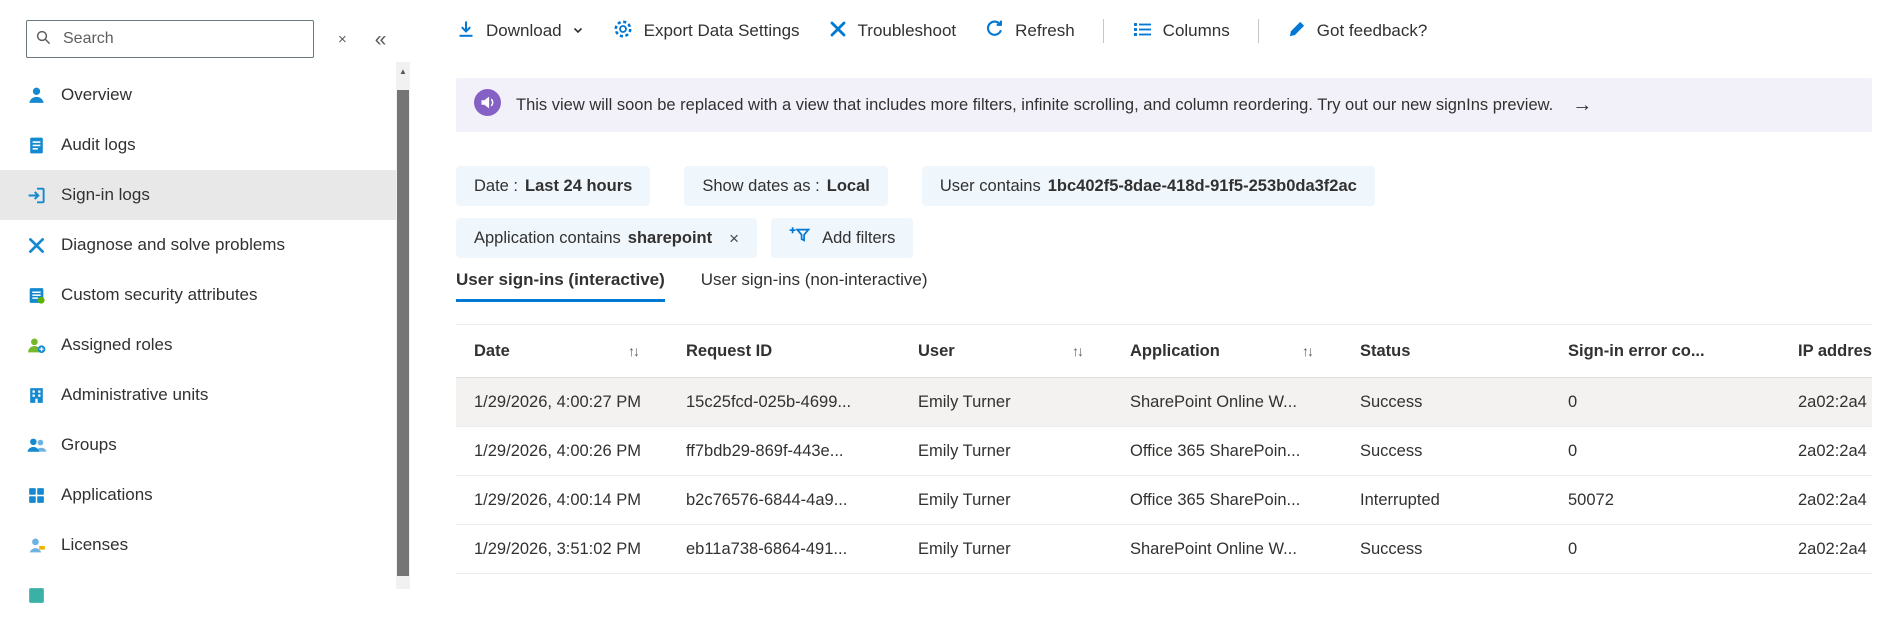 The image size is (1887, 620). Describe the element at coordinates (159, 294) in the screenshot. I see `sidebar-item-label: Custom security attributes` at that location.